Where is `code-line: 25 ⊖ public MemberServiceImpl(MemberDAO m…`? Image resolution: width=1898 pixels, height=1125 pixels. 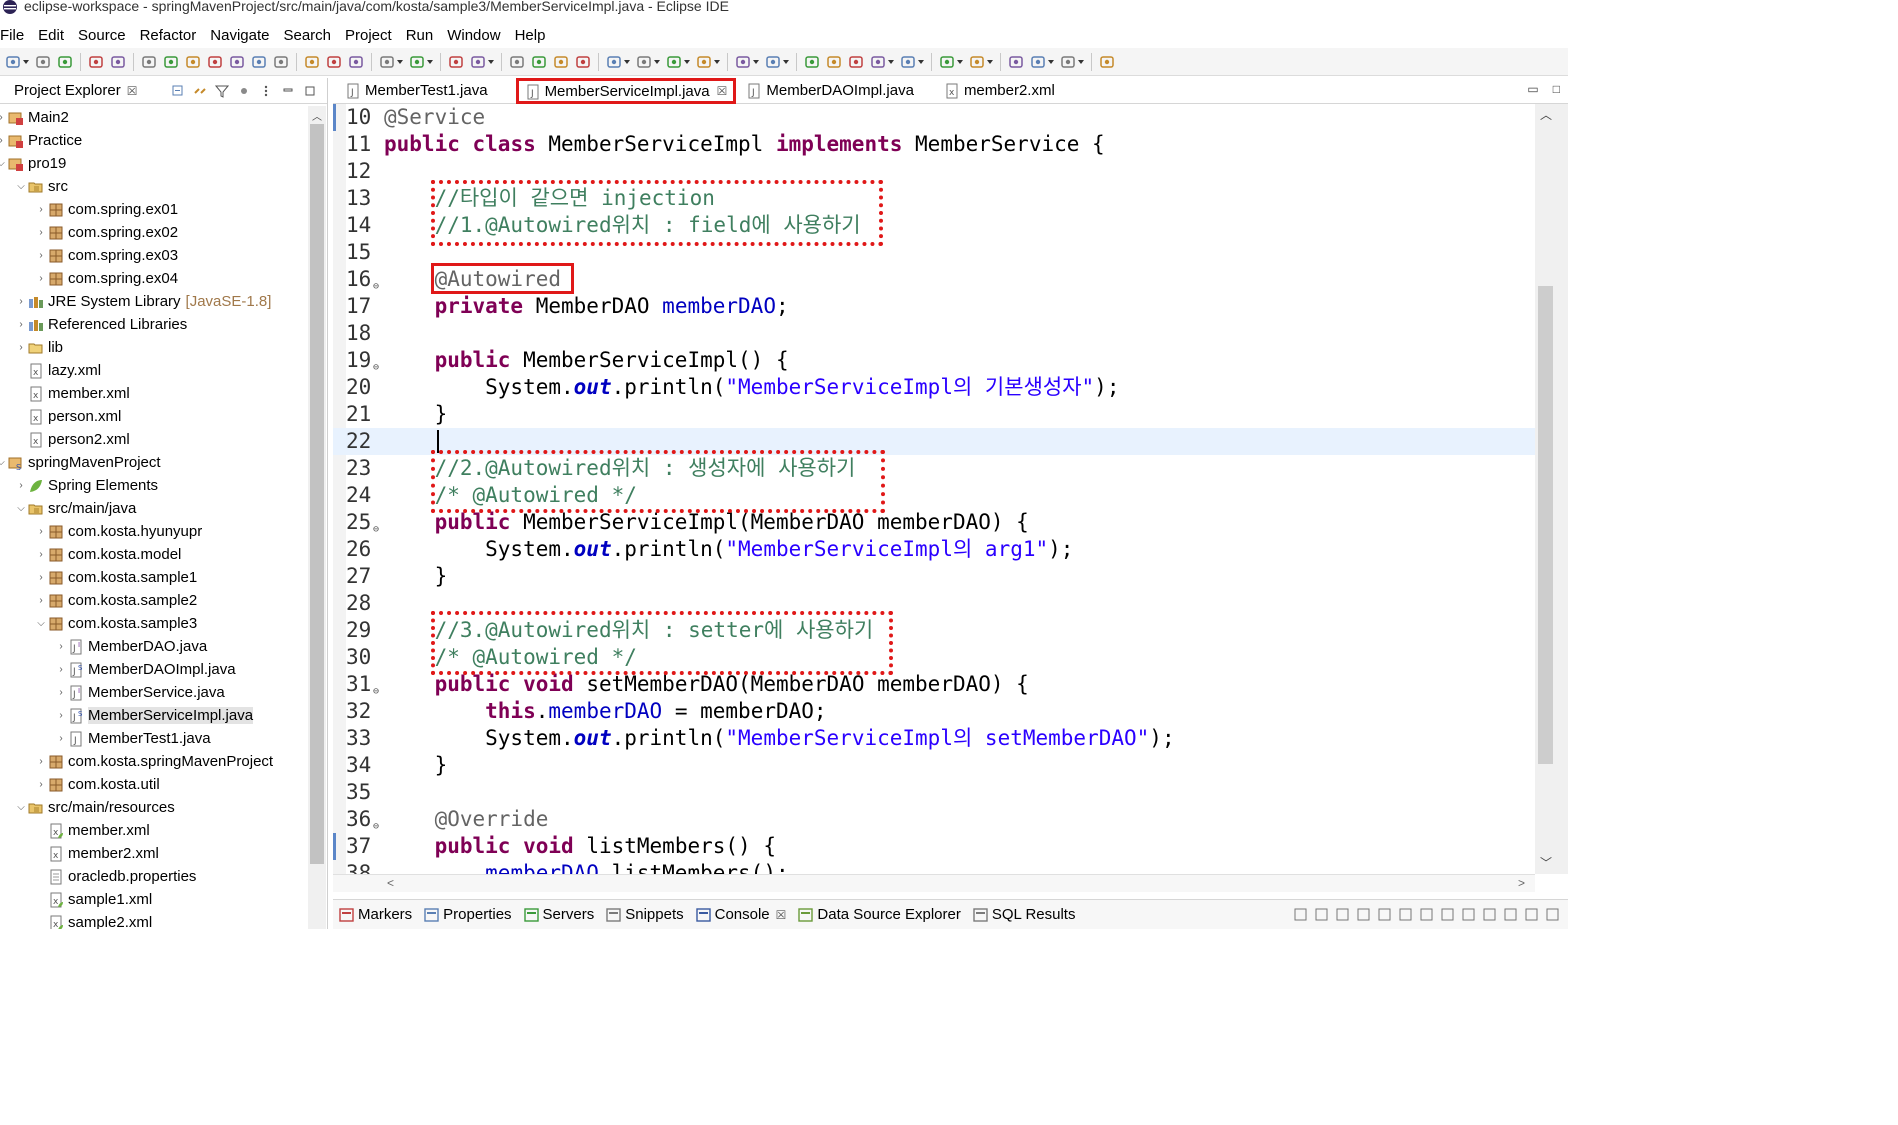 code-line: 25 ⊖ public MemberServiceImpl(MemberDAO m… is located at coordinates (934, 522).